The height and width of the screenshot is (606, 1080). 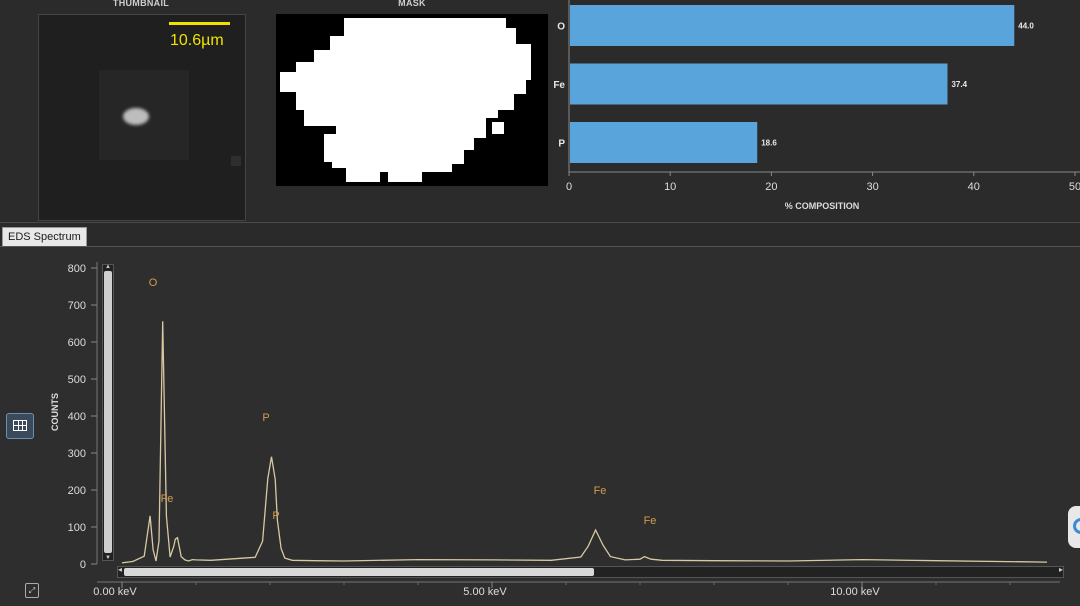 What do you see at coordinates (485, 592) in the screenshot?
I see `spectrum-x-tick-label: 5.00 keV` at bounding box center [485, 592].